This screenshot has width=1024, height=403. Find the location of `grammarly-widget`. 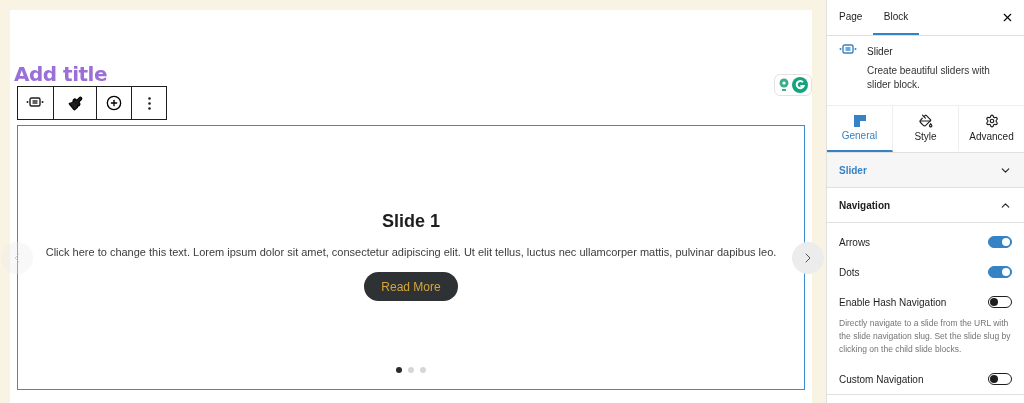

grammarly-widget is located at coordinates (793, 85).